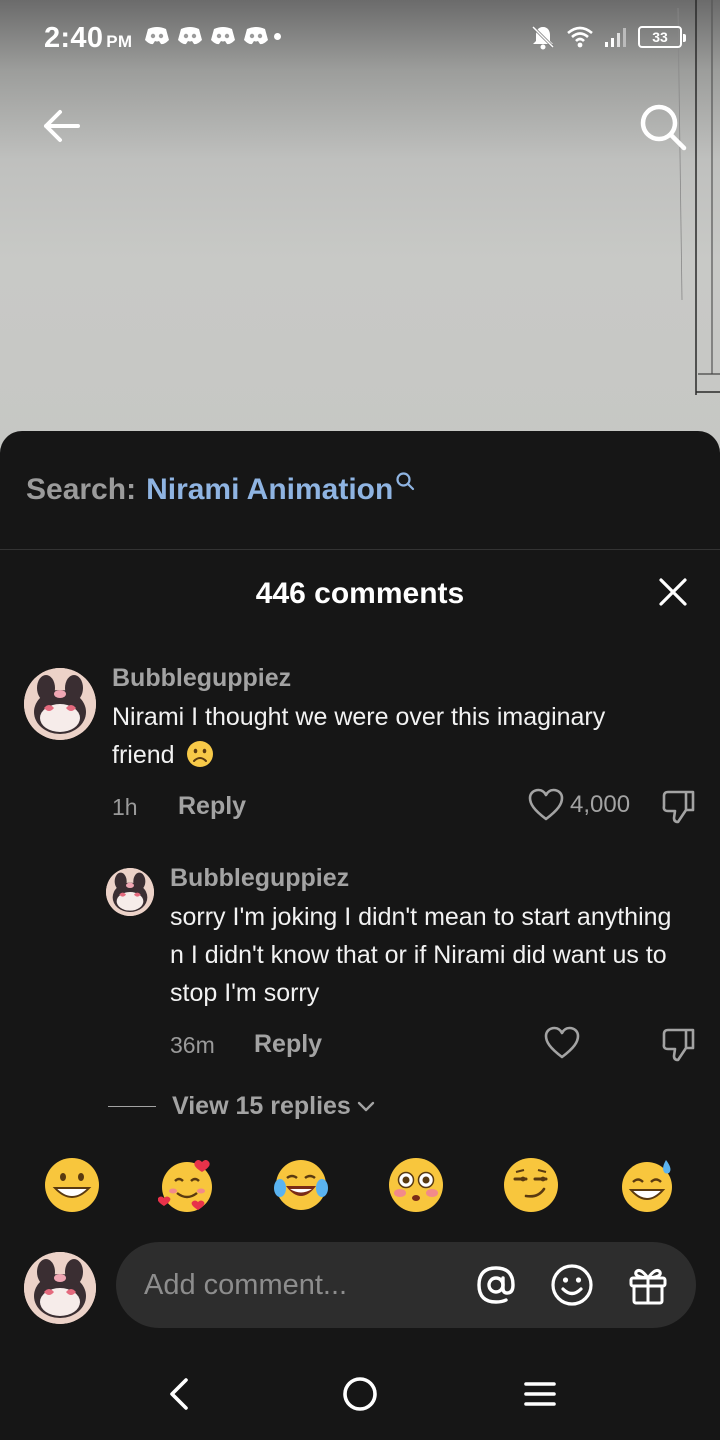 The image size is (720, 1440). What do you see at coordinates (81, 489) in the screenshot?
I see `search-suggestion-prefix: Search:` at bounding box center [81, 489].